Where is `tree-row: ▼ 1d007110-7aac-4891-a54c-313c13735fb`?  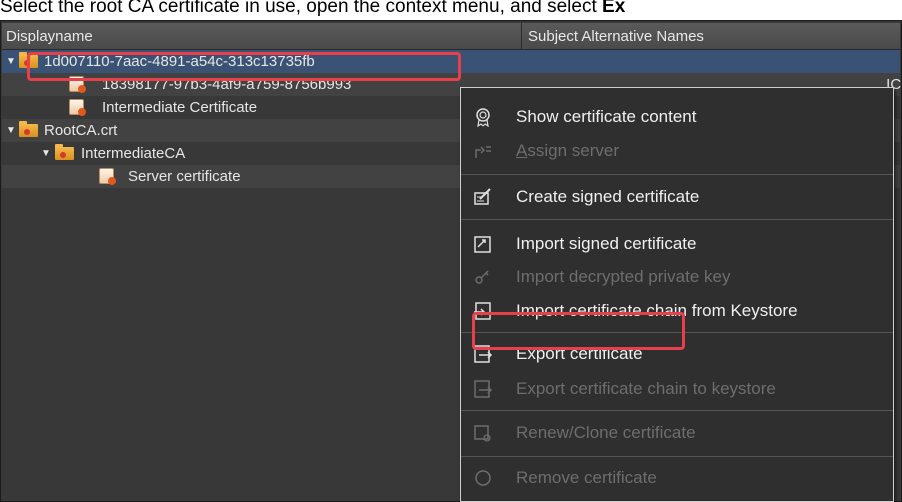
tree-row: ▼ 1d007110-7aac-4891-a54c-313c13735fb is located at coordinates (451, 61).